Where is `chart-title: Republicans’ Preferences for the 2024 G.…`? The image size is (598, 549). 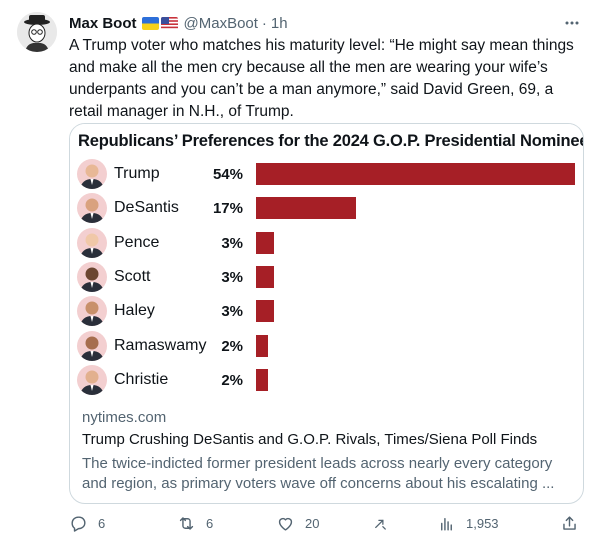
chart-title: Republicans’ Preferences for the 2024 G.… is located at coordinates (331, 141).